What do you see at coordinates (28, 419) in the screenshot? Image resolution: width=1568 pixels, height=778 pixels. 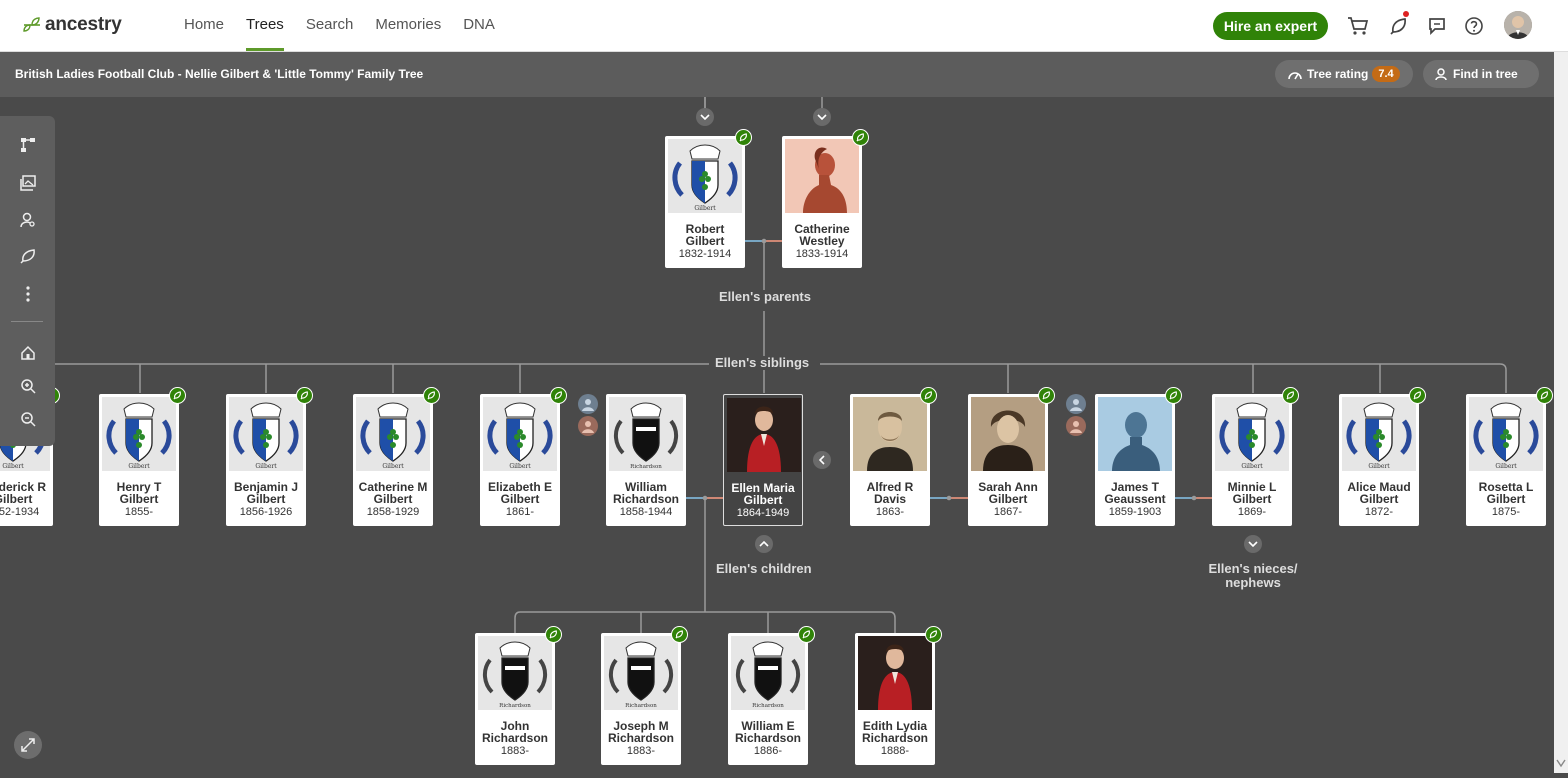 I see `zoom-out-icon` at bounding box center [28, 419].